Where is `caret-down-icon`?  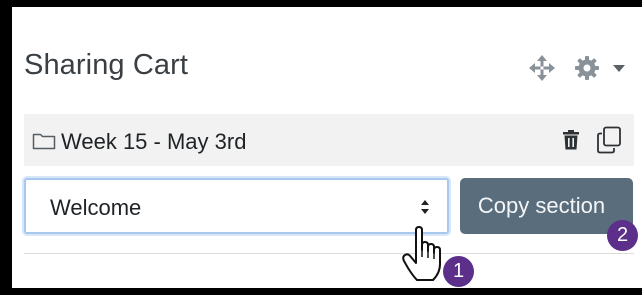 caret-down-icon is located at coordinates (619, 68).